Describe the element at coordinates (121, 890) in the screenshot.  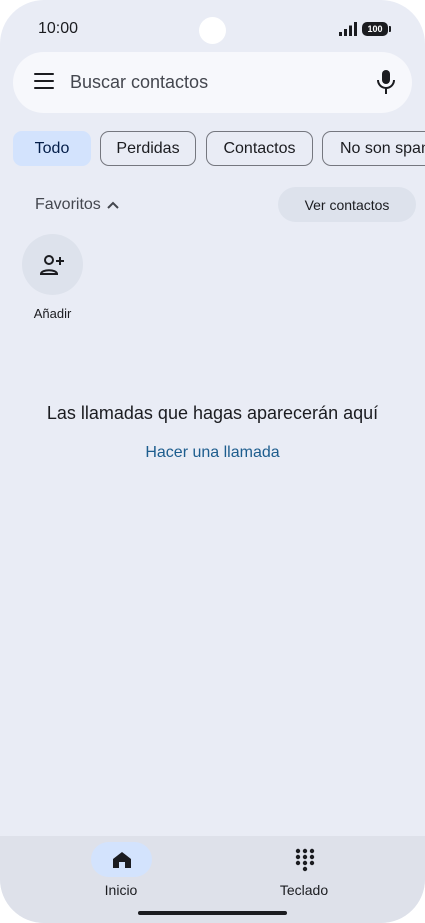
I see `nav-label-inicio: Inicio` at that location.